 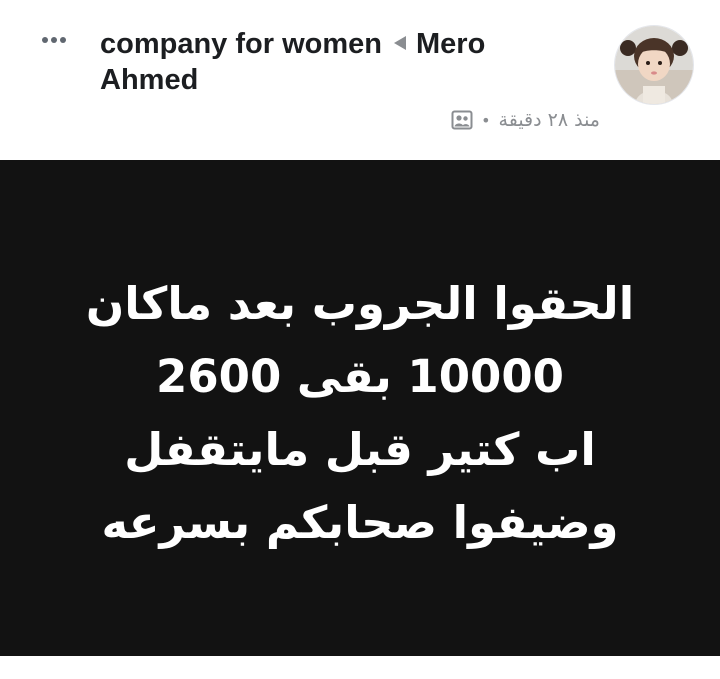 I want to click on profile-photo-avatar, so click(x=654, y=65).